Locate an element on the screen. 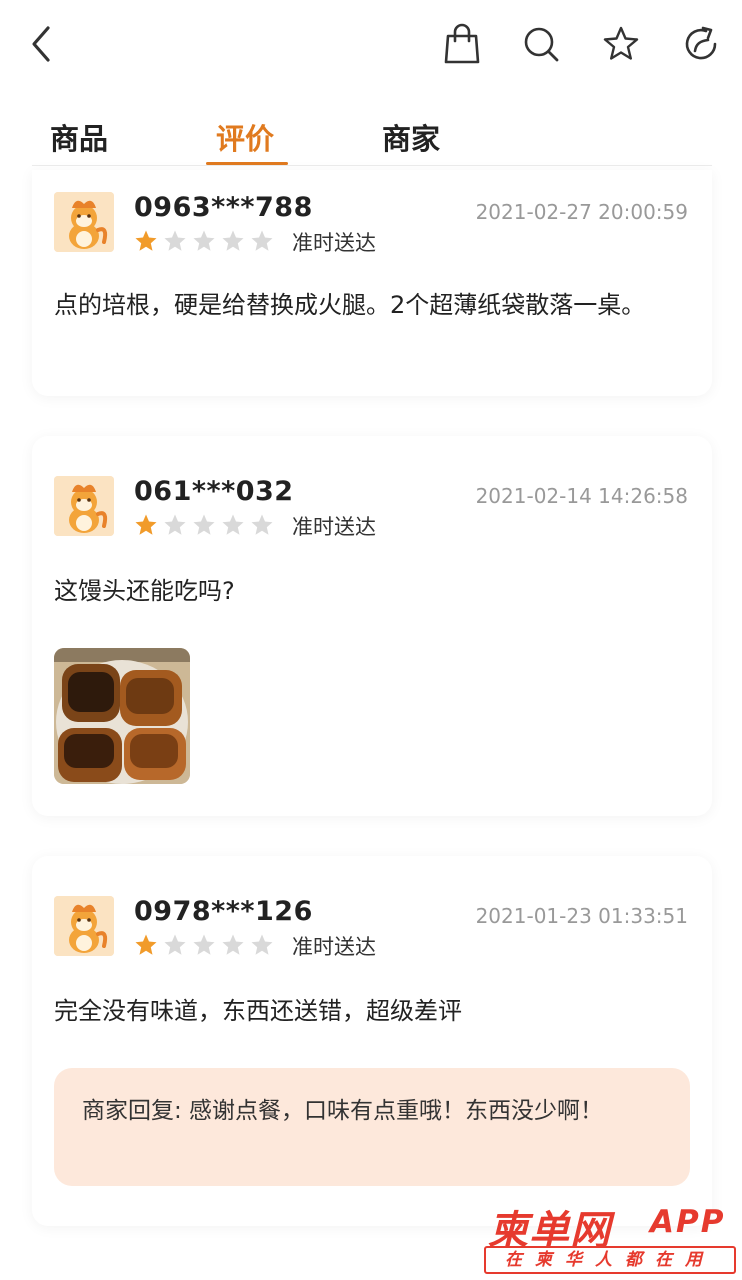 This screenshot has width=742, height=1280. shopping-bag-icon is located at coordinates (462, 44).